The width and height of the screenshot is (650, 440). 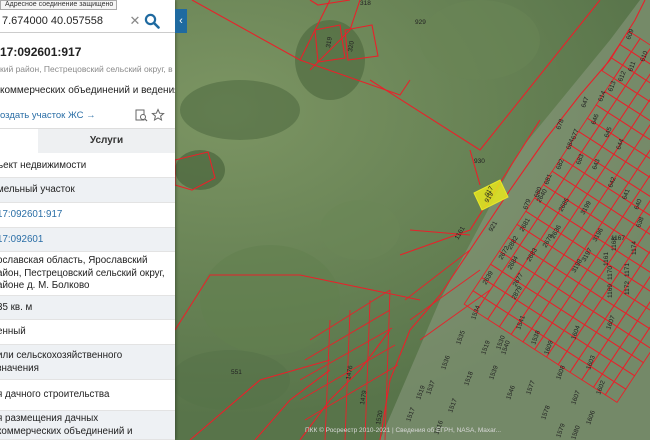 What do you see at coordinates (606, 259) in the screenshot?
I see `parcel-number-label: 1161` at bounding box center [606, 259].